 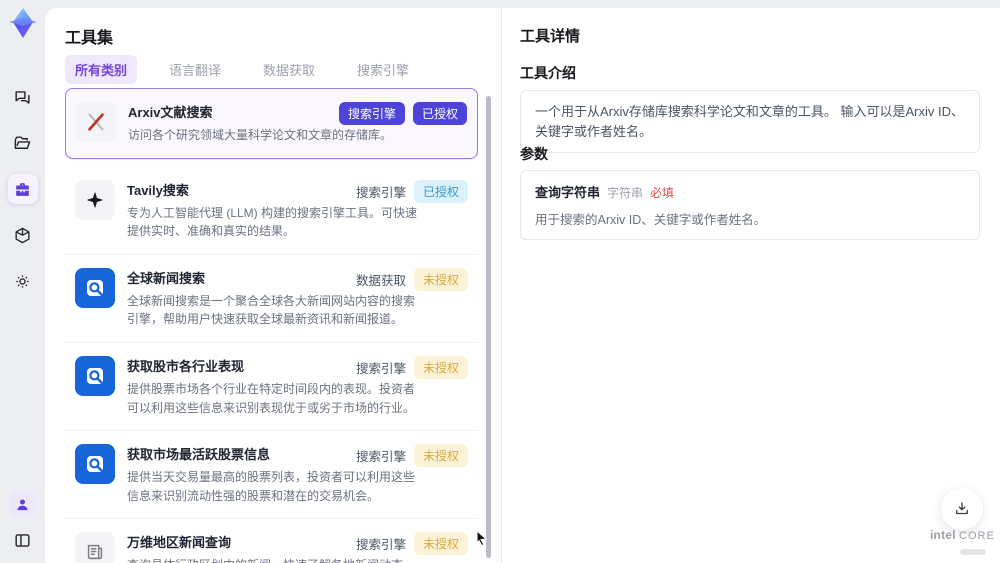 I want to click on intel-core-logo: intel CORE, so click(x=962, y=544).